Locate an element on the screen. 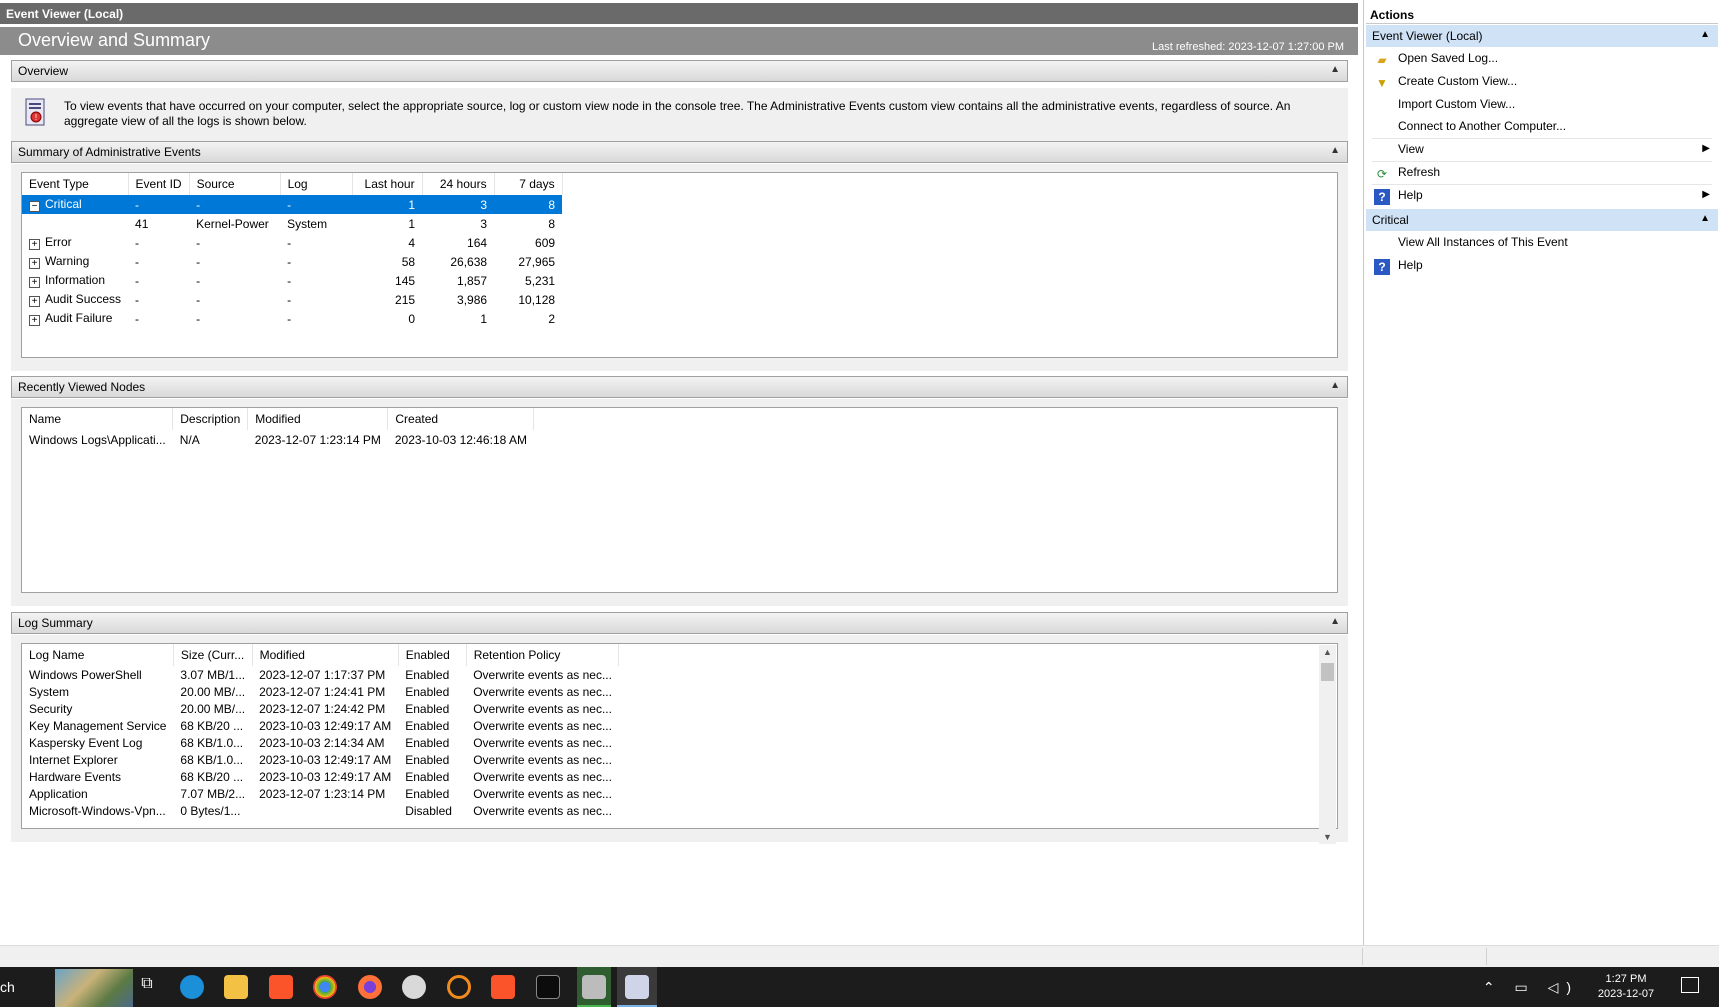  table-cell: Enabled is located at coordinates (427, 708).